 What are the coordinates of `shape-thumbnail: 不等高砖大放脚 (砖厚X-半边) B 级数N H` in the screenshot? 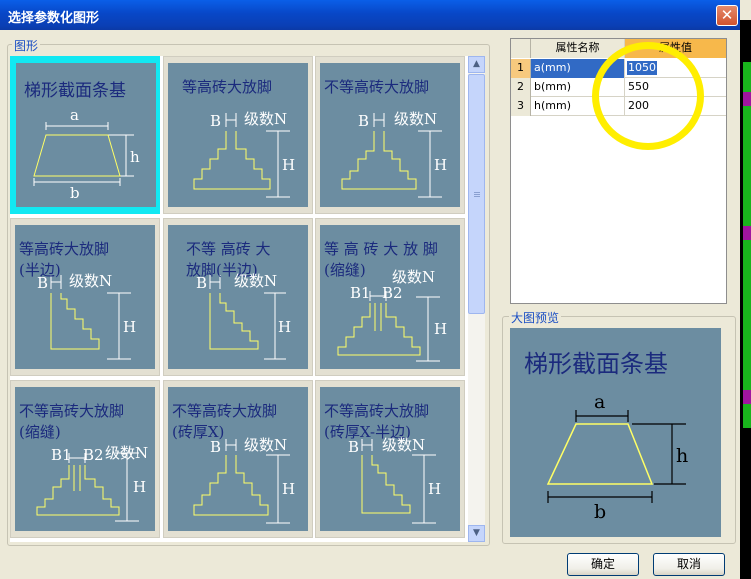 It's located at (390, 459).